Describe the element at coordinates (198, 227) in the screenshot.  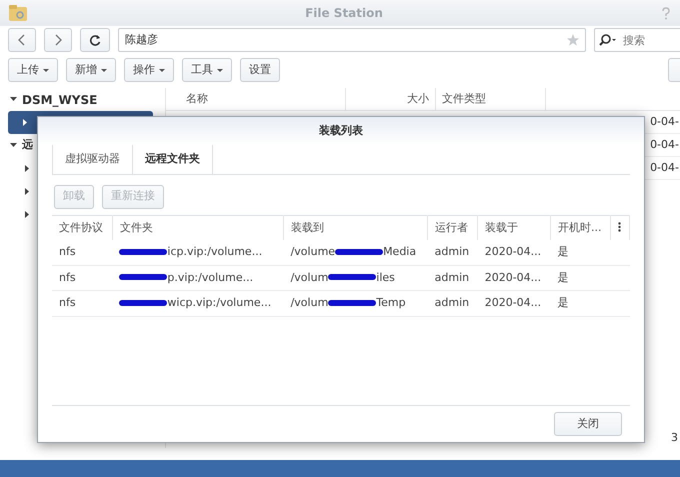
I see `column-header: 文件夹` at that location.